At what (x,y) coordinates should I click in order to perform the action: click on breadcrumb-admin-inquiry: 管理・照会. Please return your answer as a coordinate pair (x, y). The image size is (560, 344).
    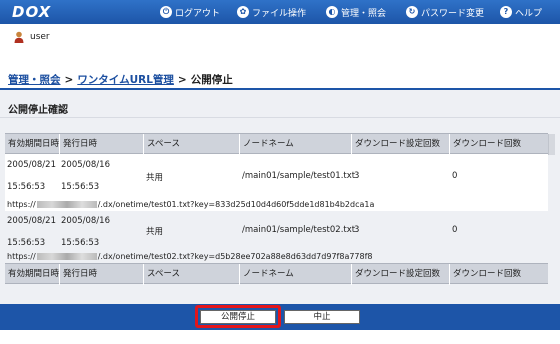
    Looking at the image, I should click on (34, 80).